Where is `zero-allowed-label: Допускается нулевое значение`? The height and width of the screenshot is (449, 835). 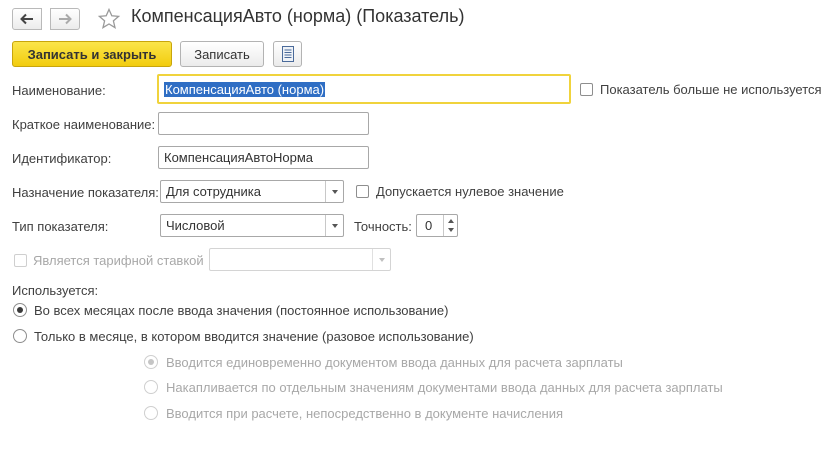
zero-allowed-label: Допускается нулевое значение is located at coordinates (470, 191).